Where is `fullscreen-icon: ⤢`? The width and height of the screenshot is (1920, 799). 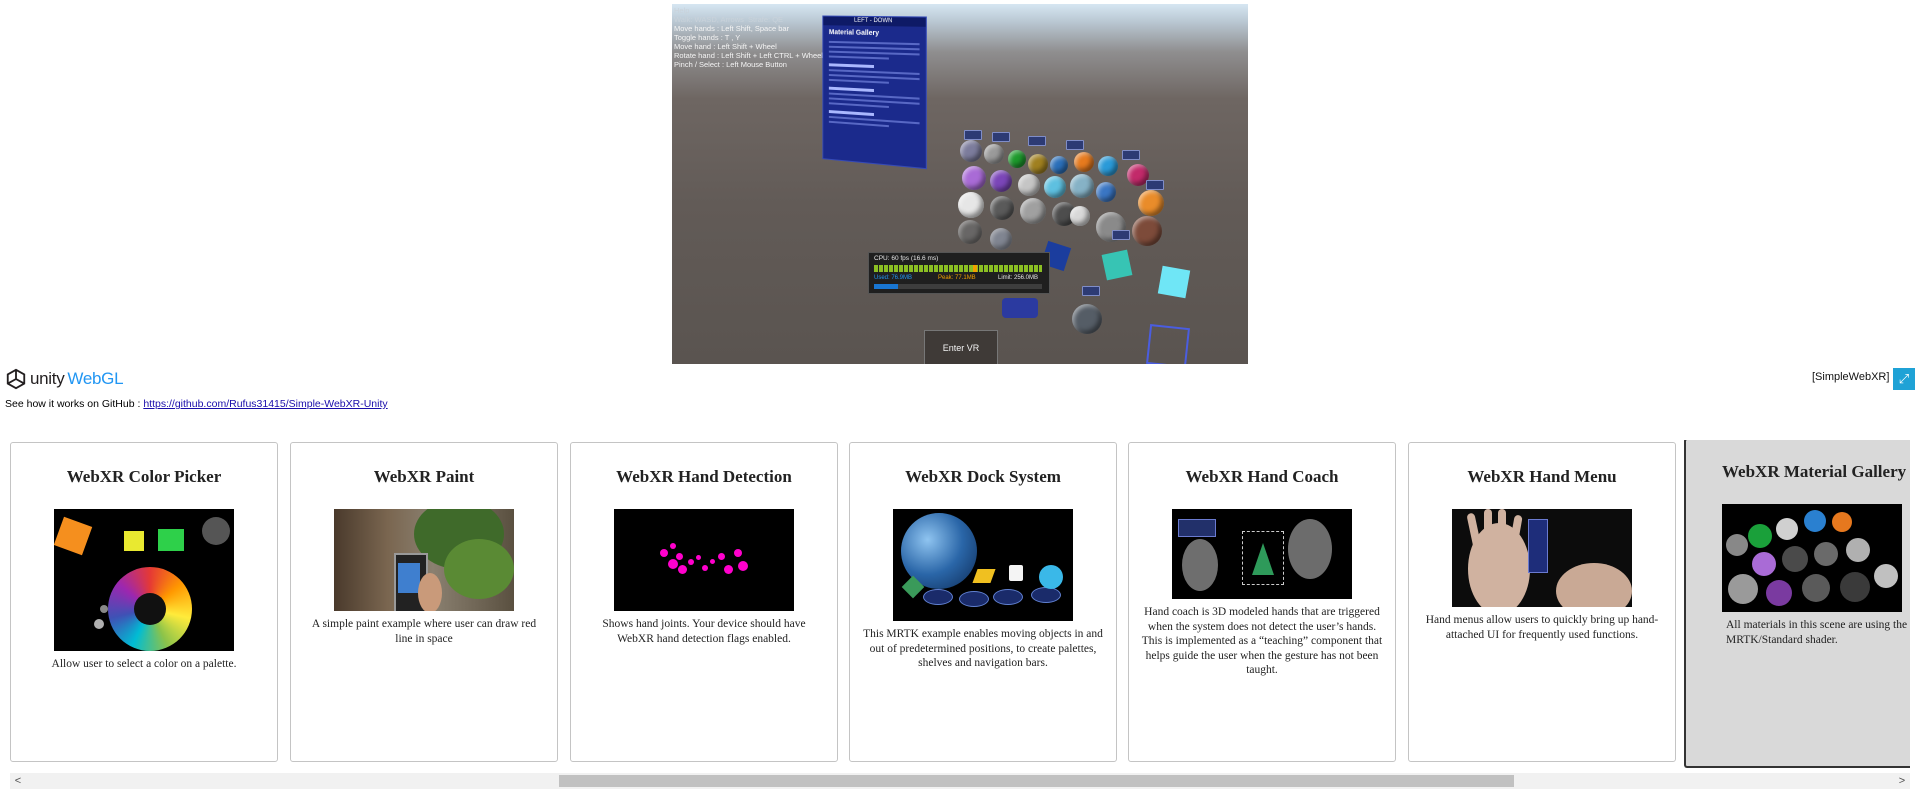 fullscreen-icon: ⤢ is located at coordinates (1904, 378).